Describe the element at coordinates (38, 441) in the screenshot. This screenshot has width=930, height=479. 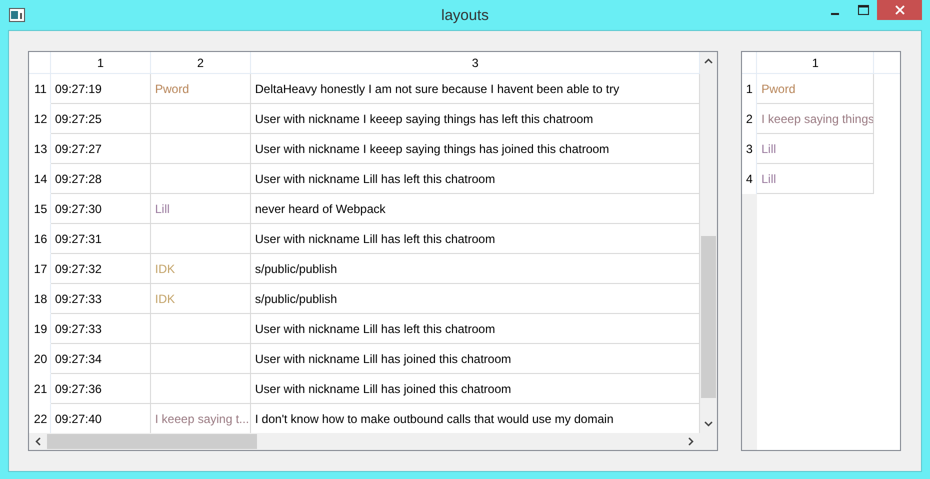
I see `scroll-left-icon` at that location.